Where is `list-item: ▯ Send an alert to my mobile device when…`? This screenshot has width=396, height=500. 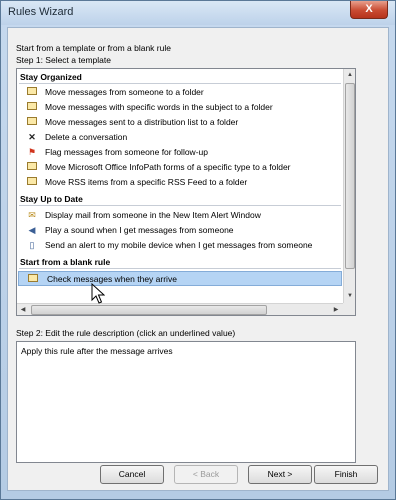 list-item: ▯ Send an alert to my mobile device when… is located at coordinates (180, 245).